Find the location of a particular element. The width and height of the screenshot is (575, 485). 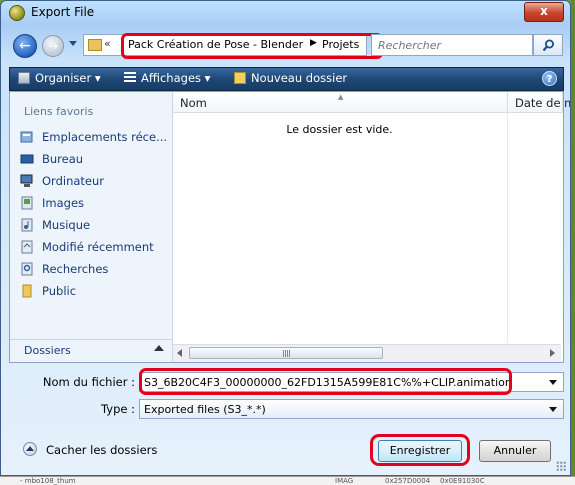

sort-ascending-icon: ▲ is located at coordinates (341, 97).